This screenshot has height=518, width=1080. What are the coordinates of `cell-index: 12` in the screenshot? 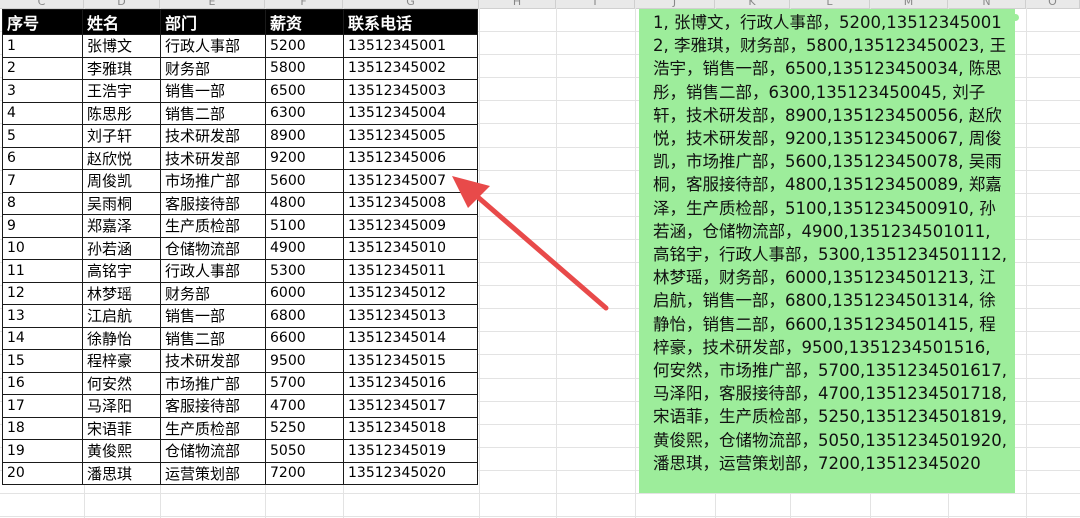 It's located at (42, 293).